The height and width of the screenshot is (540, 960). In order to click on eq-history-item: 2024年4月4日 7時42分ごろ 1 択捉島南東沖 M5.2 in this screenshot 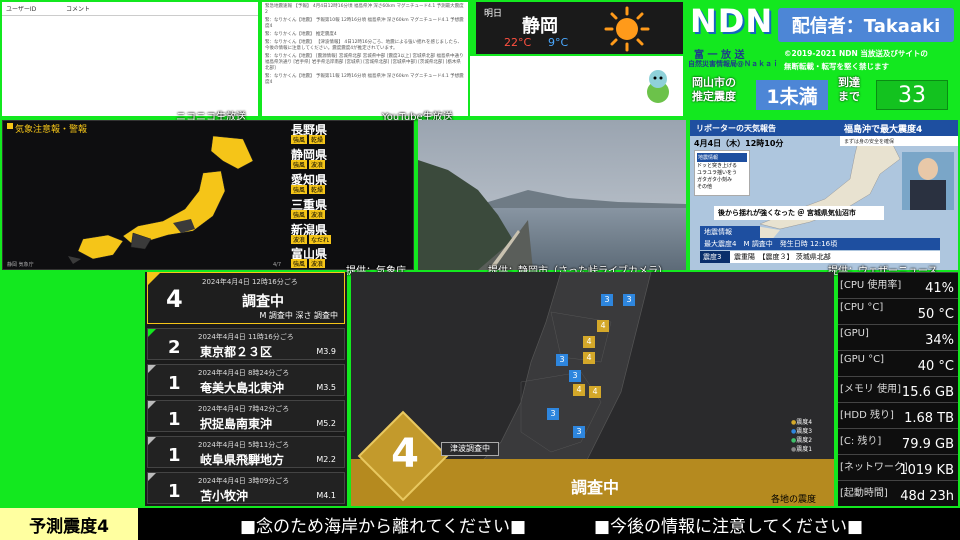, I will do `click(246, 416)`.